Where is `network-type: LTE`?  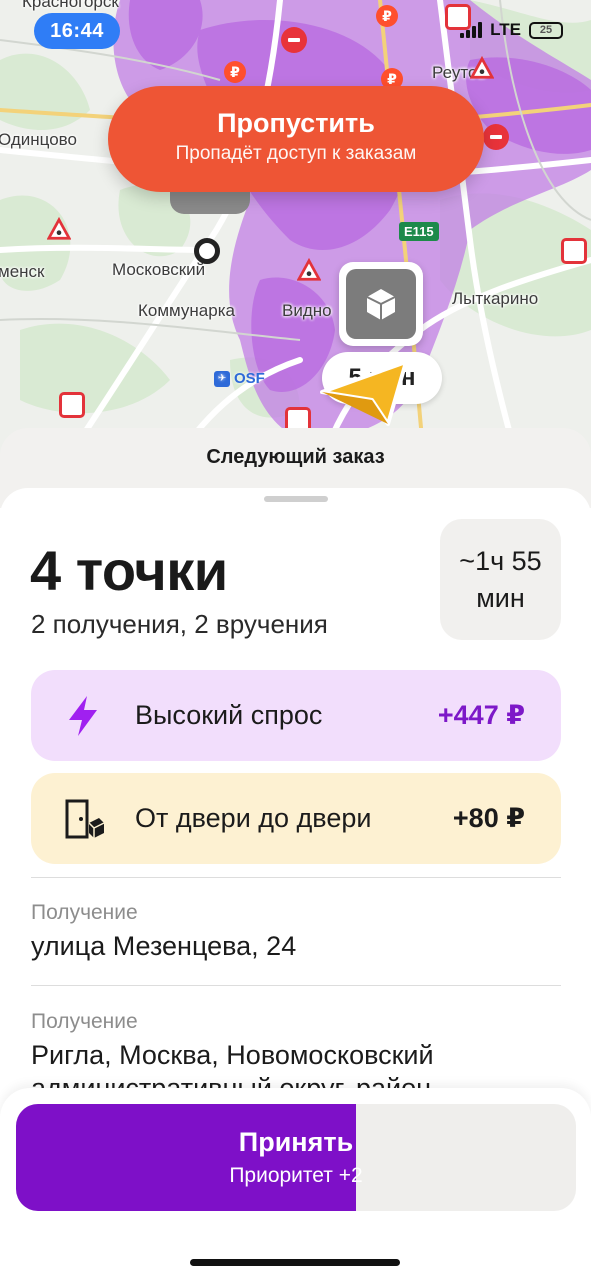 network-type: LTE is located at coordinates (505, 29).